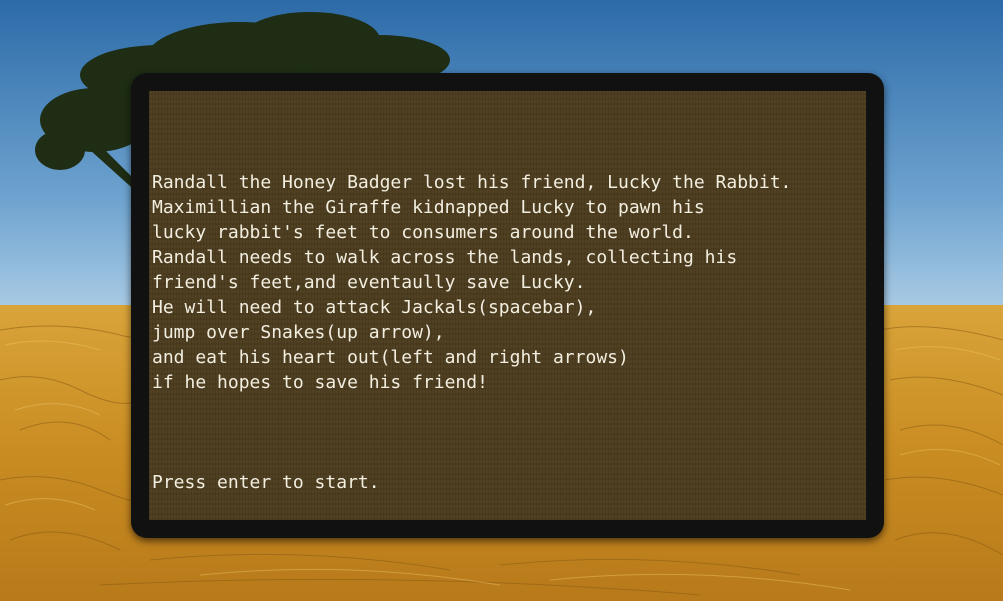 Image resolution: width=1003 pixels, height=601 pixels. What do you see at coordinates (266, 482) in the screenshot?
I see `start-prompt: Press enter to start.` at bounding box center [266, 482].